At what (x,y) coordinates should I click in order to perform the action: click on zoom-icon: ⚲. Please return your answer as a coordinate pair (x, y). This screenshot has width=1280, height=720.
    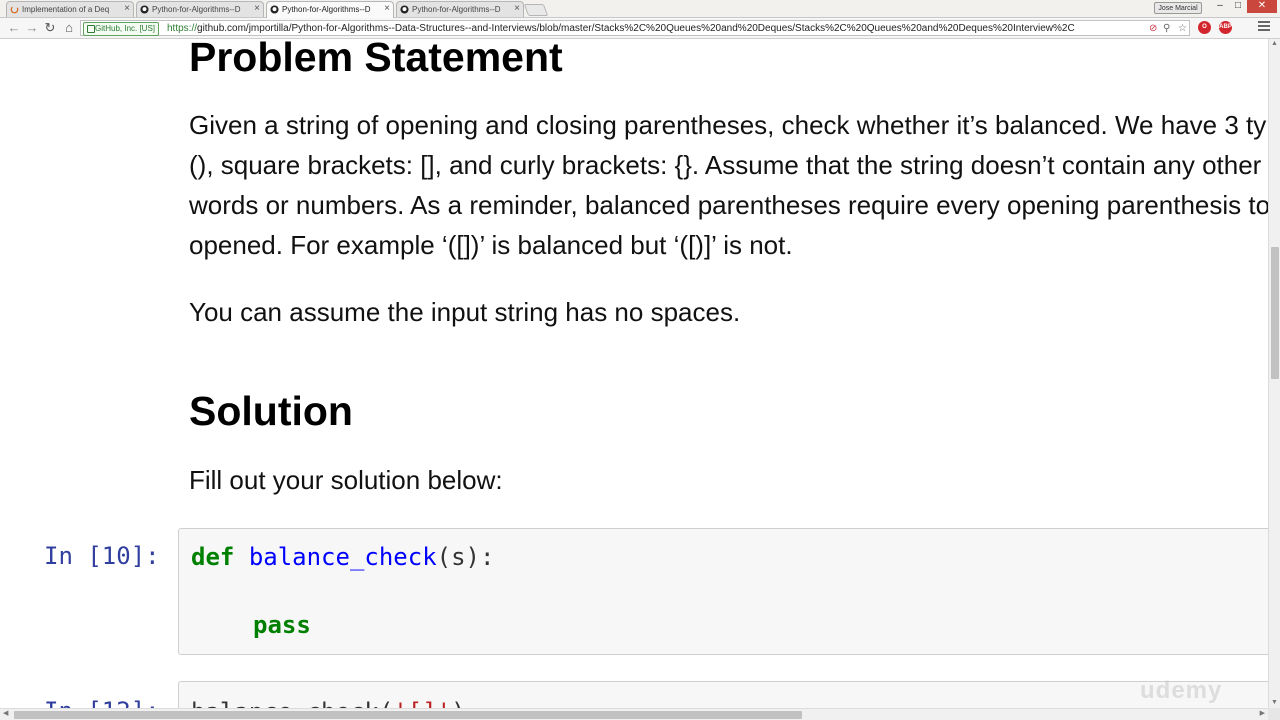
    Looking at the image, I should click on (1166, 28).